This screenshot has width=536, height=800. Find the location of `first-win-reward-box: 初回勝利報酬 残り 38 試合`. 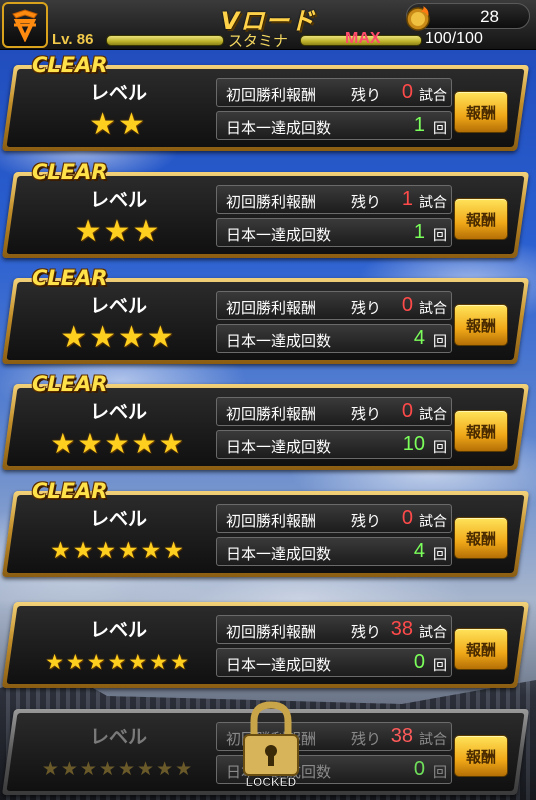

first-win-reward-box: 初回勝利報酬 残り 38 試合 is located at coordinates (334, 629).